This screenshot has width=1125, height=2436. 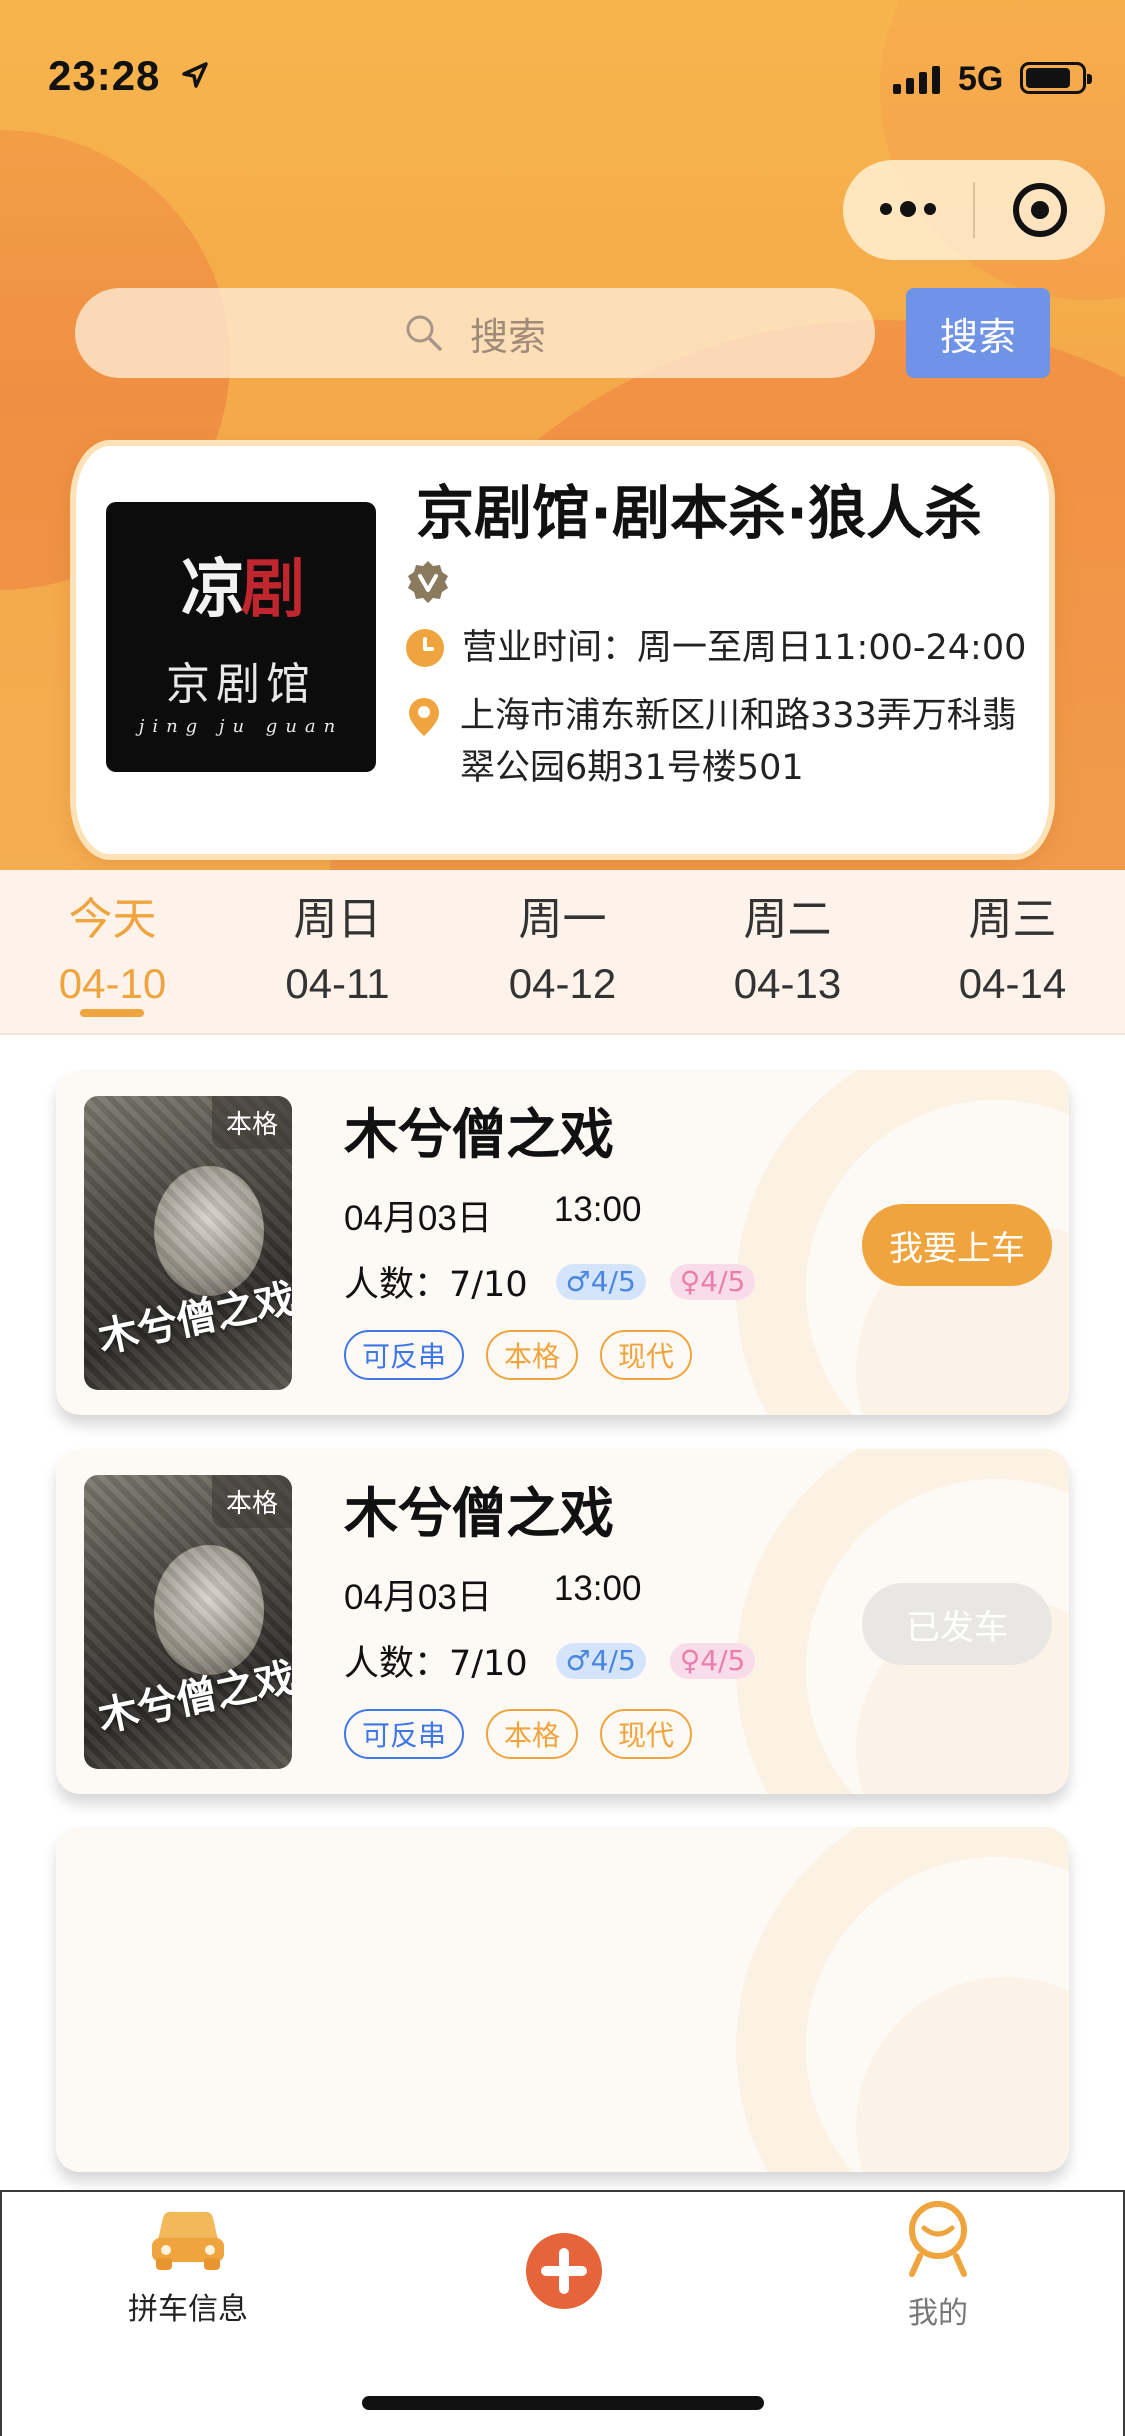 What do you see at coordinates (188, 2309) in the screenshot?
I see `tab-label: 拼车信息` at bounding box center [188, 2309].